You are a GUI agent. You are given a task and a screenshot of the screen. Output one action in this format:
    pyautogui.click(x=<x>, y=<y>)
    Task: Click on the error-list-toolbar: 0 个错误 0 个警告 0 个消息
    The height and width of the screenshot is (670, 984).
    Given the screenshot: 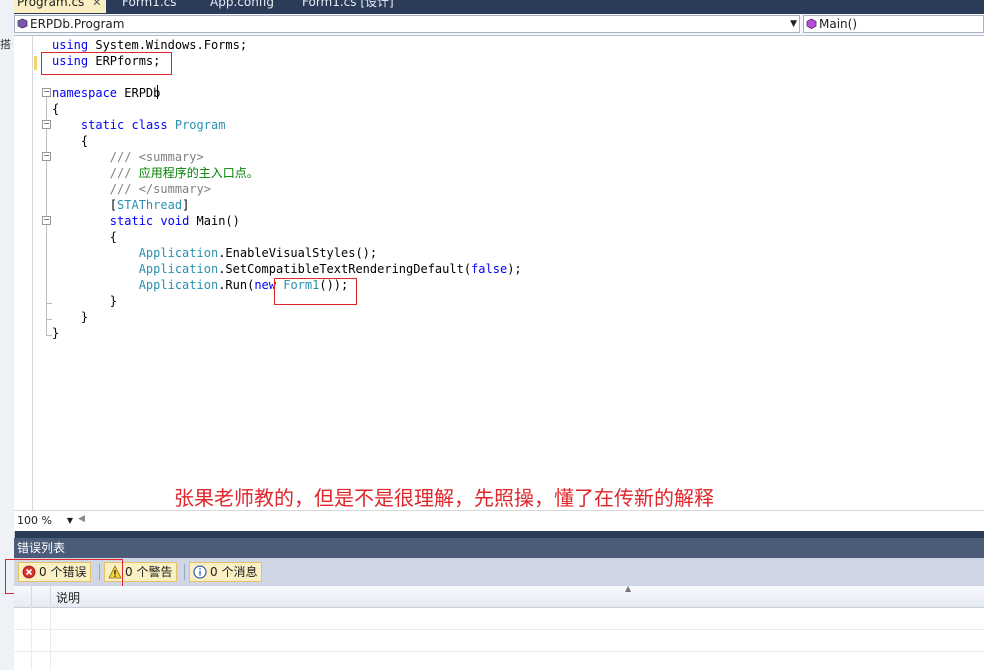 What is the action you would take?
    pyautogui.click(x=499, y=572)
    